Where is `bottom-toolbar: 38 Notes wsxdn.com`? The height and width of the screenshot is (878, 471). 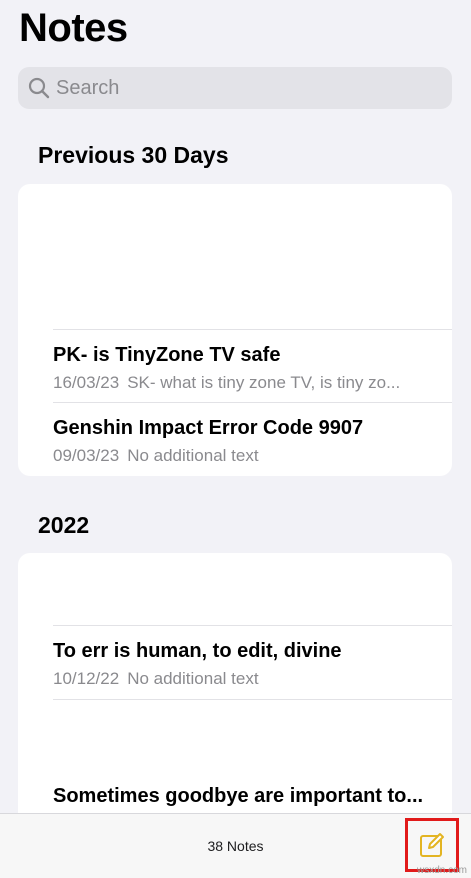
bottom-toolbar: 38 Notes wsxdn.com is located at coordinates (235, 845).